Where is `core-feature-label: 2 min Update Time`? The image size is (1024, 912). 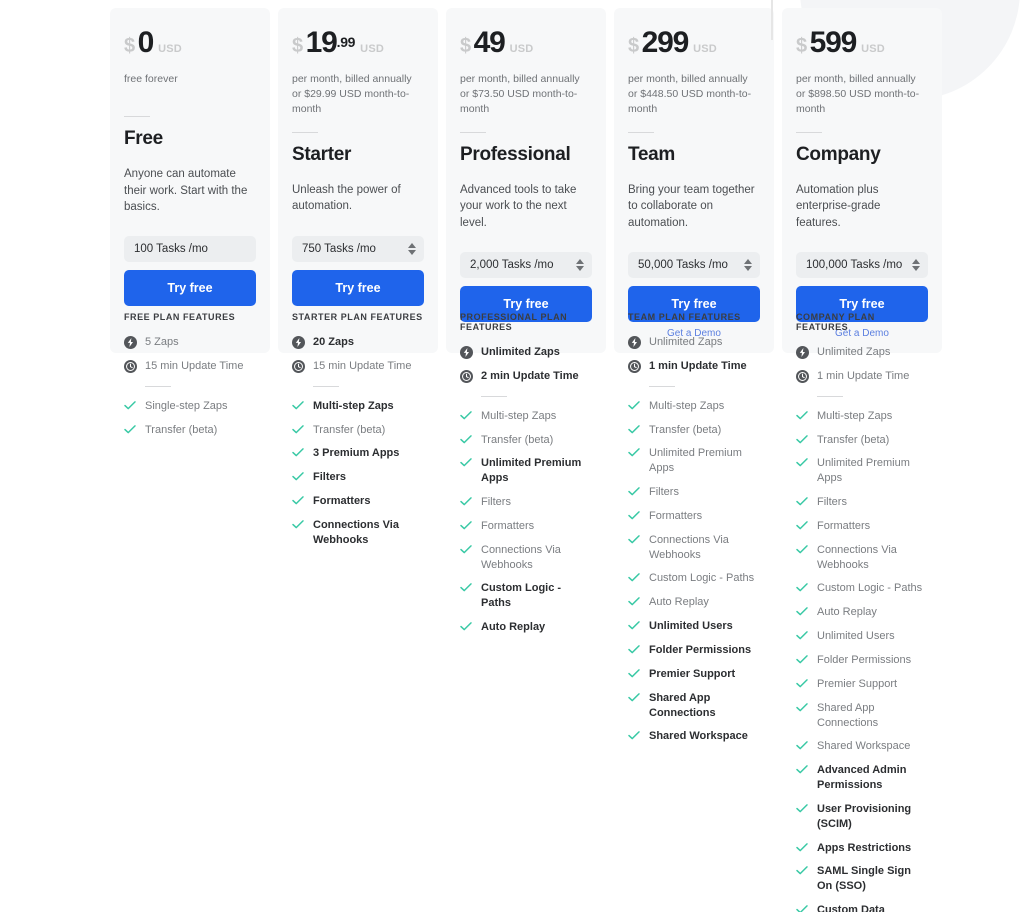
core-feature-label: 2 min Update Time is located at coordinates (530, 375).